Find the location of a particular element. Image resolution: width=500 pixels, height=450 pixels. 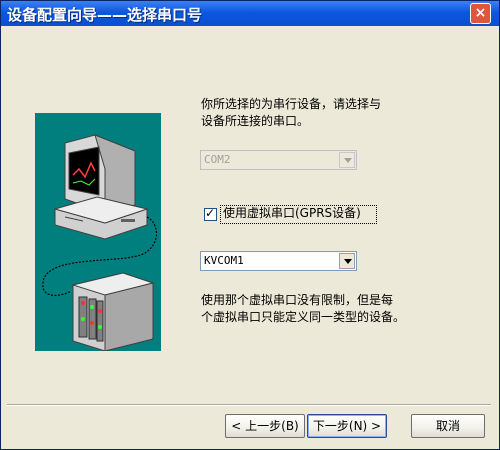

cancel-button-label: 取消 is located at coordinates (447, 426).